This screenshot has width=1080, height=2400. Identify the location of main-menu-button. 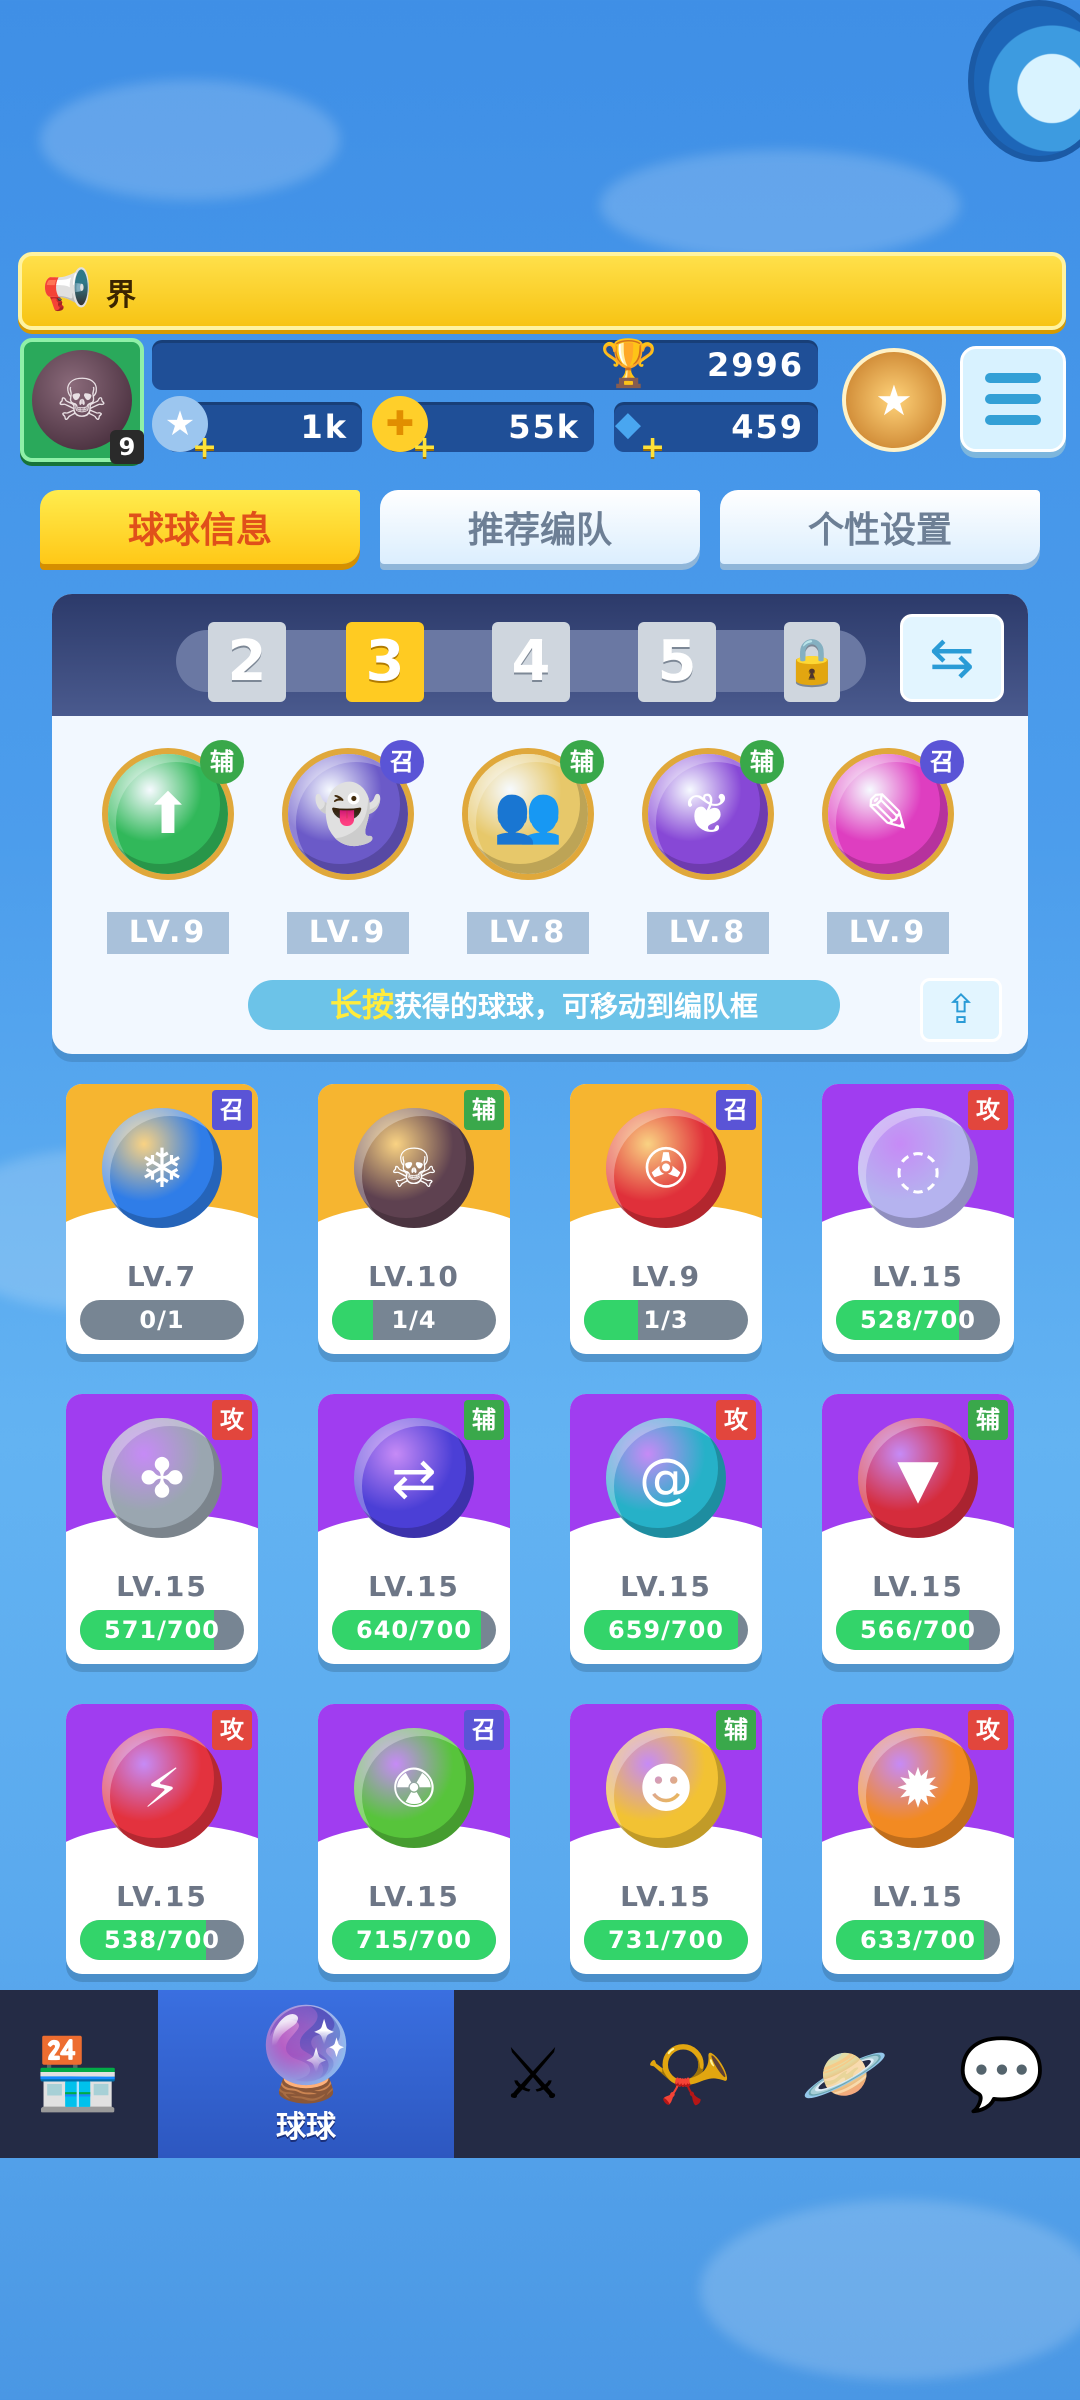
(1013, 399).